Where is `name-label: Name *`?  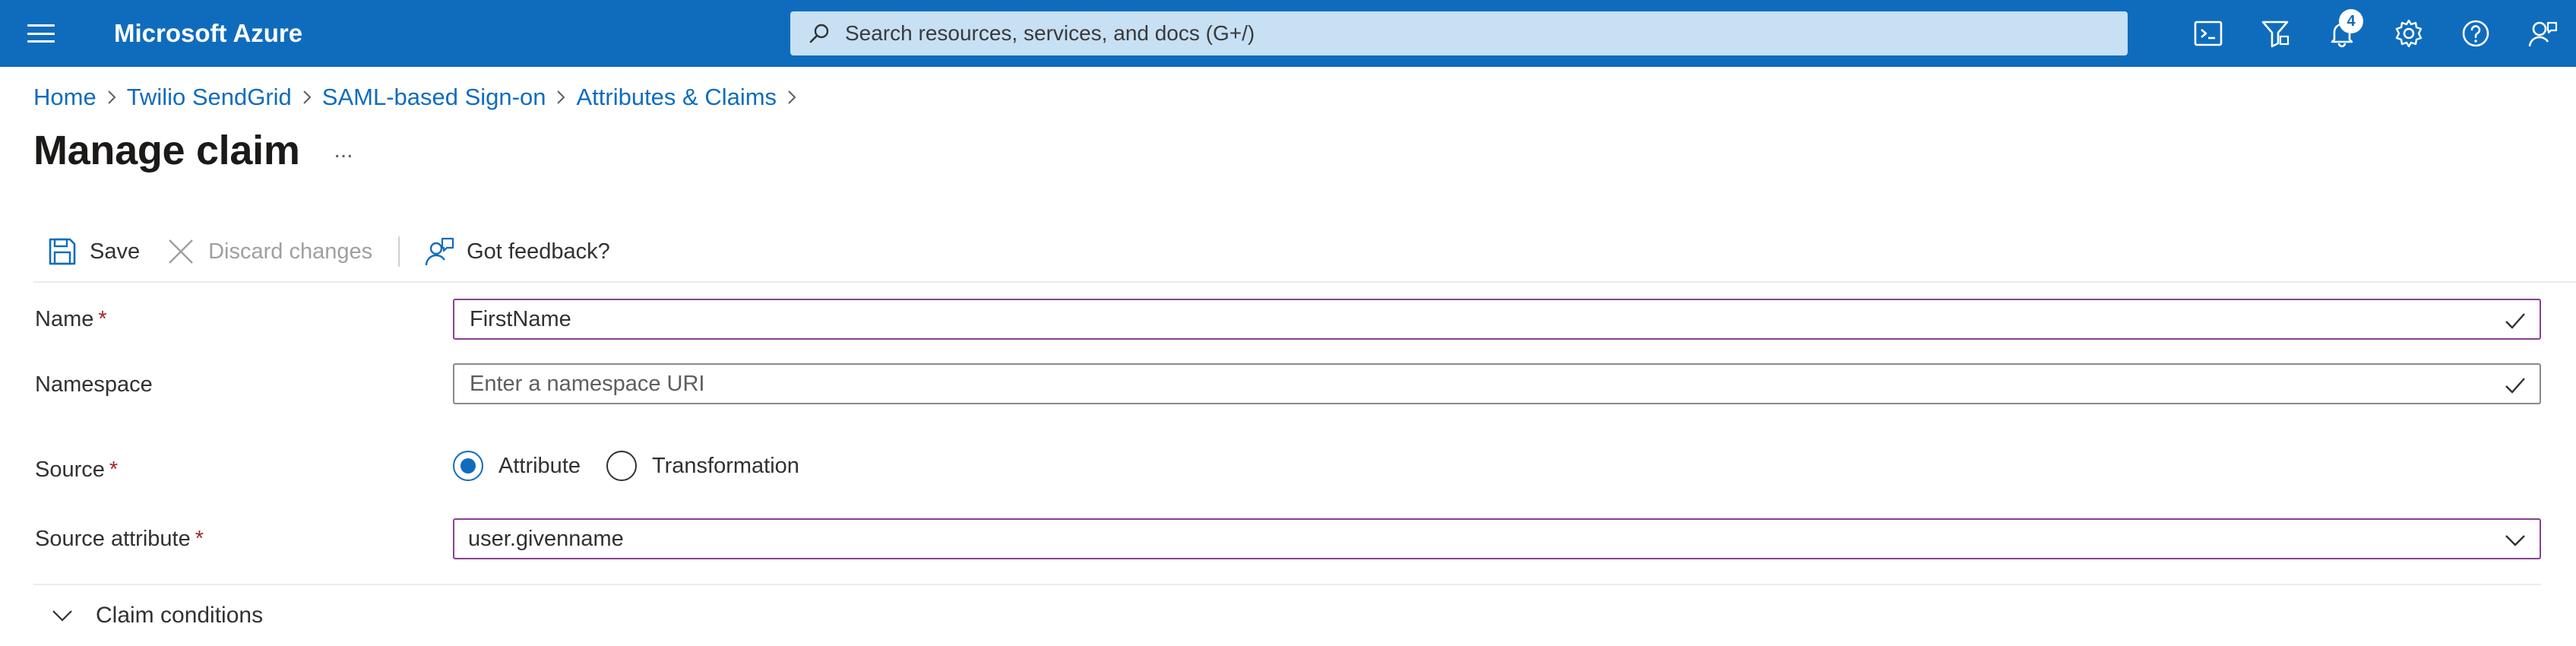
name-label: Name * is located at coordinates (71, 319).